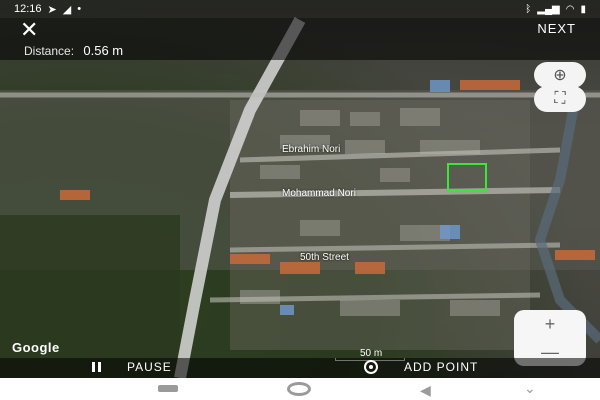  Describe the element at coordinates (556, 28) in the screenshot. I see `next-button: NEXT` at that location.